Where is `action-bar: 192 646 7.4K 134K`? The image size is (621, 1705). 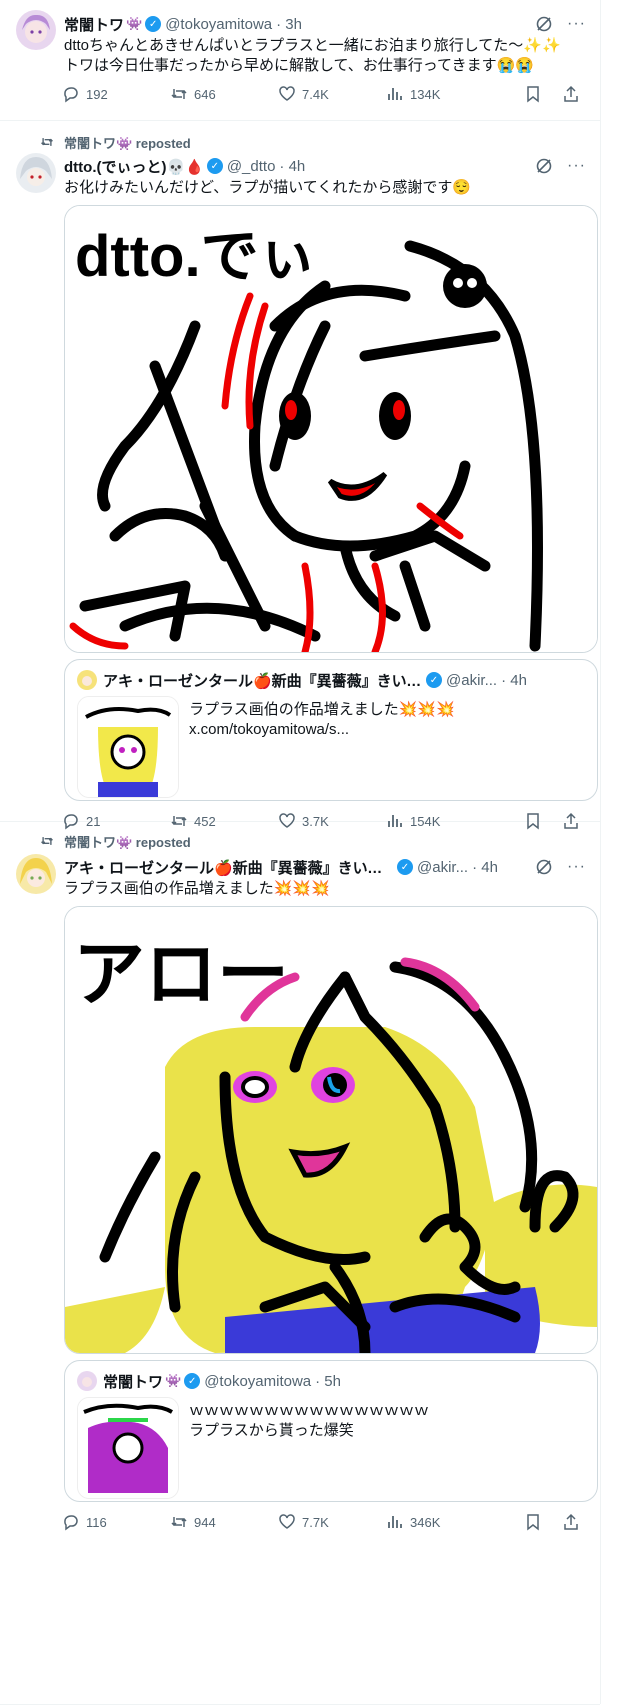 action-bar: 192 646 7.4K 134K is located at coordinates (324, 94).